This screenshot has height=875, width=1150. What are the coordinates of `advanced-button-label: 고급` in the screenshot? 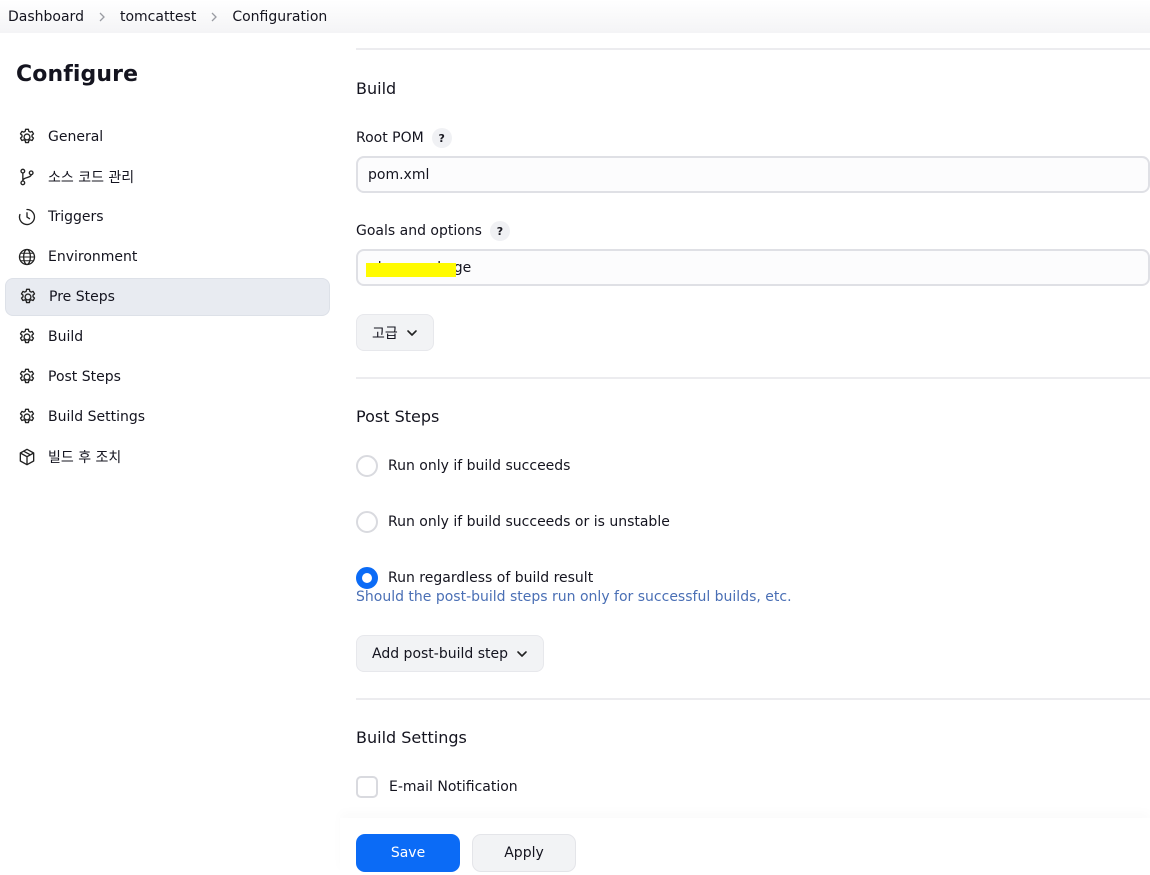 It's located at (385, 333).